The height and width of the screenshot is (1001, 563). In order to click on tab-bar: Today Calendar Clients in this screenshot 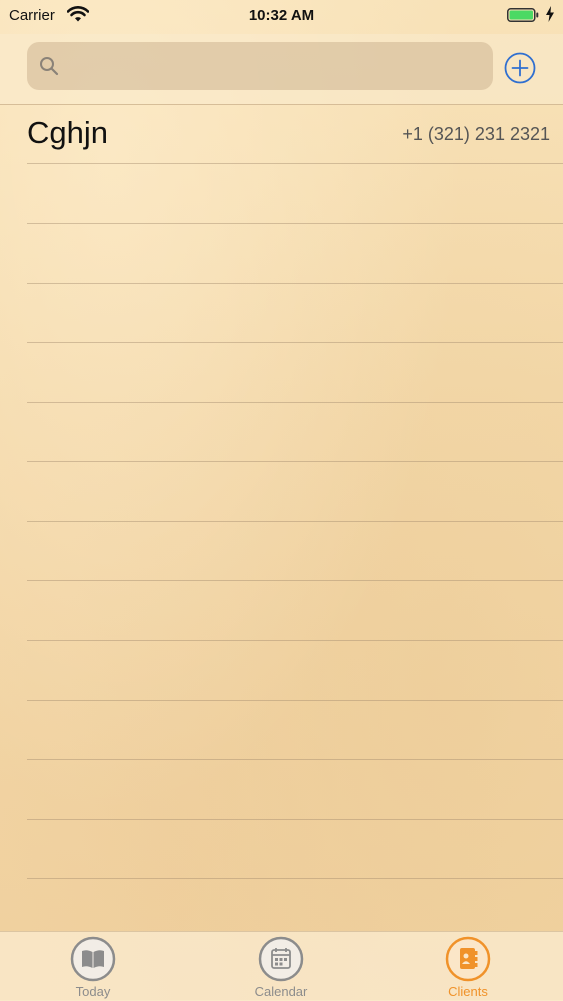, I will do `click(281, 966)`.